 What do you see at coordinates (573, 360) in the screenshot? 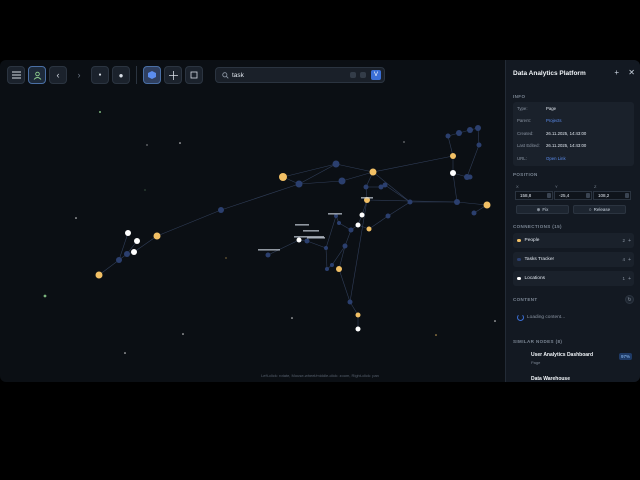
I see `similar-node: User Analytics Dashboard Page 97%` at bounding box center [573, 360].